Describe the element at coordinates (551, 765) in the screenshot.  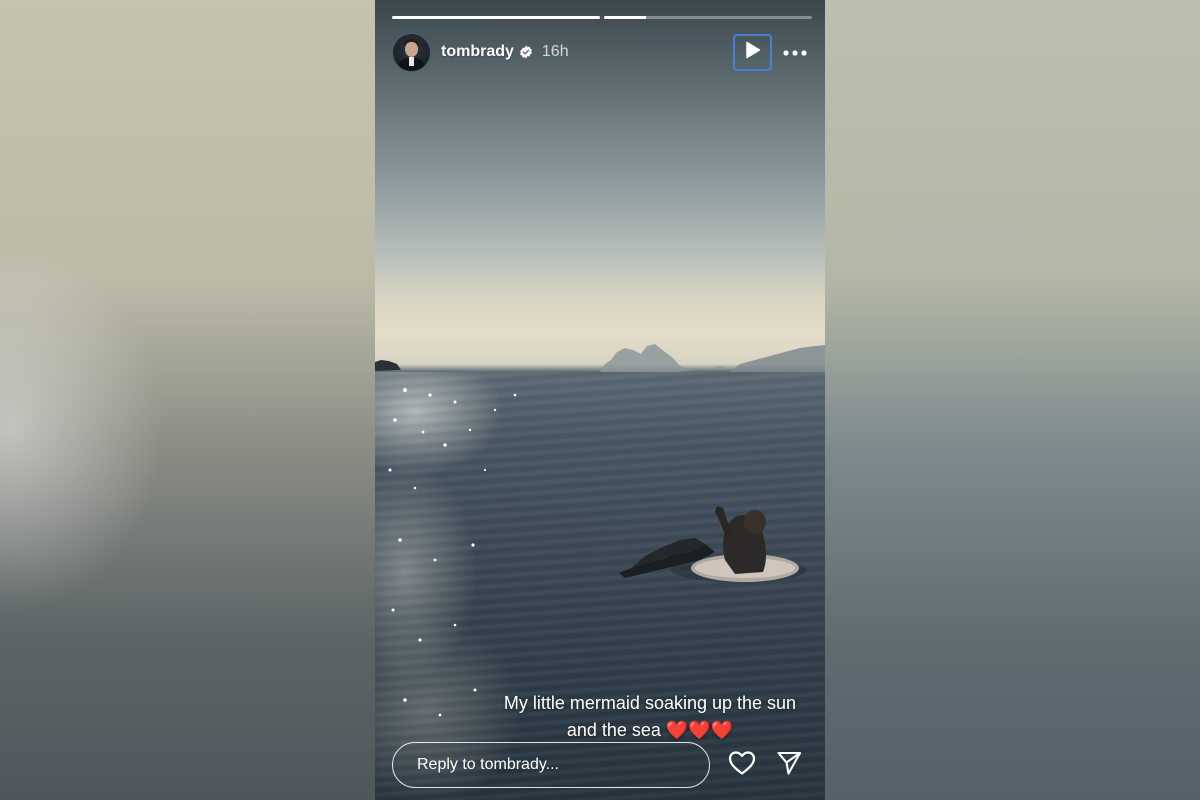
I see `reply-input` at that location.